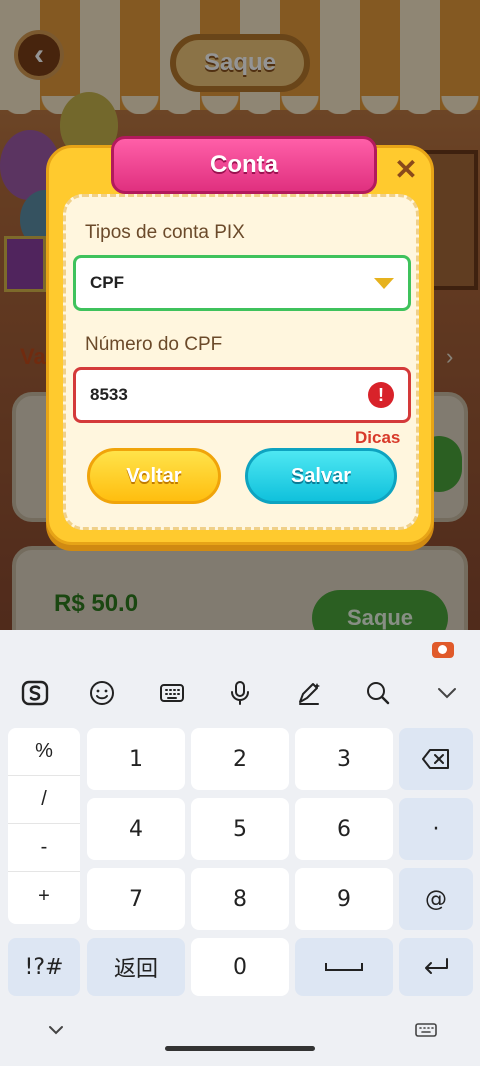 The image size is (480, 1066). I want to click on navigation-bar, so click(240, 1038).